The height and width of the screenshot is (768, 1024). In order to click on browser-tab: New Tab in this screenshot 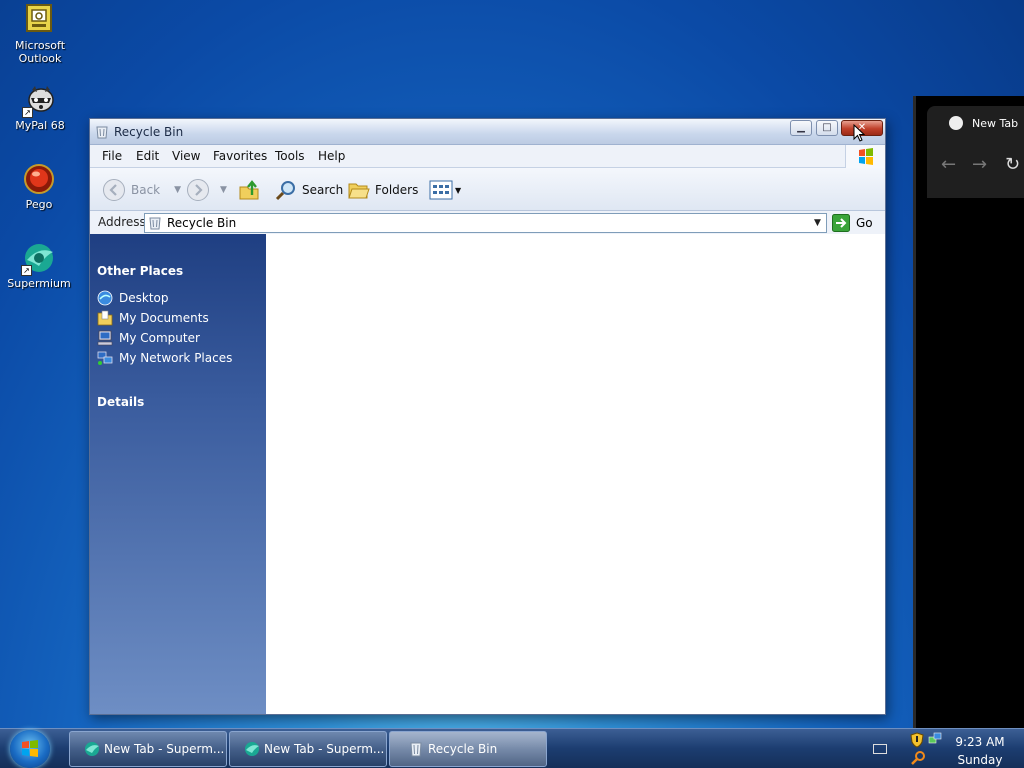, I will do `click(975, 122)`.